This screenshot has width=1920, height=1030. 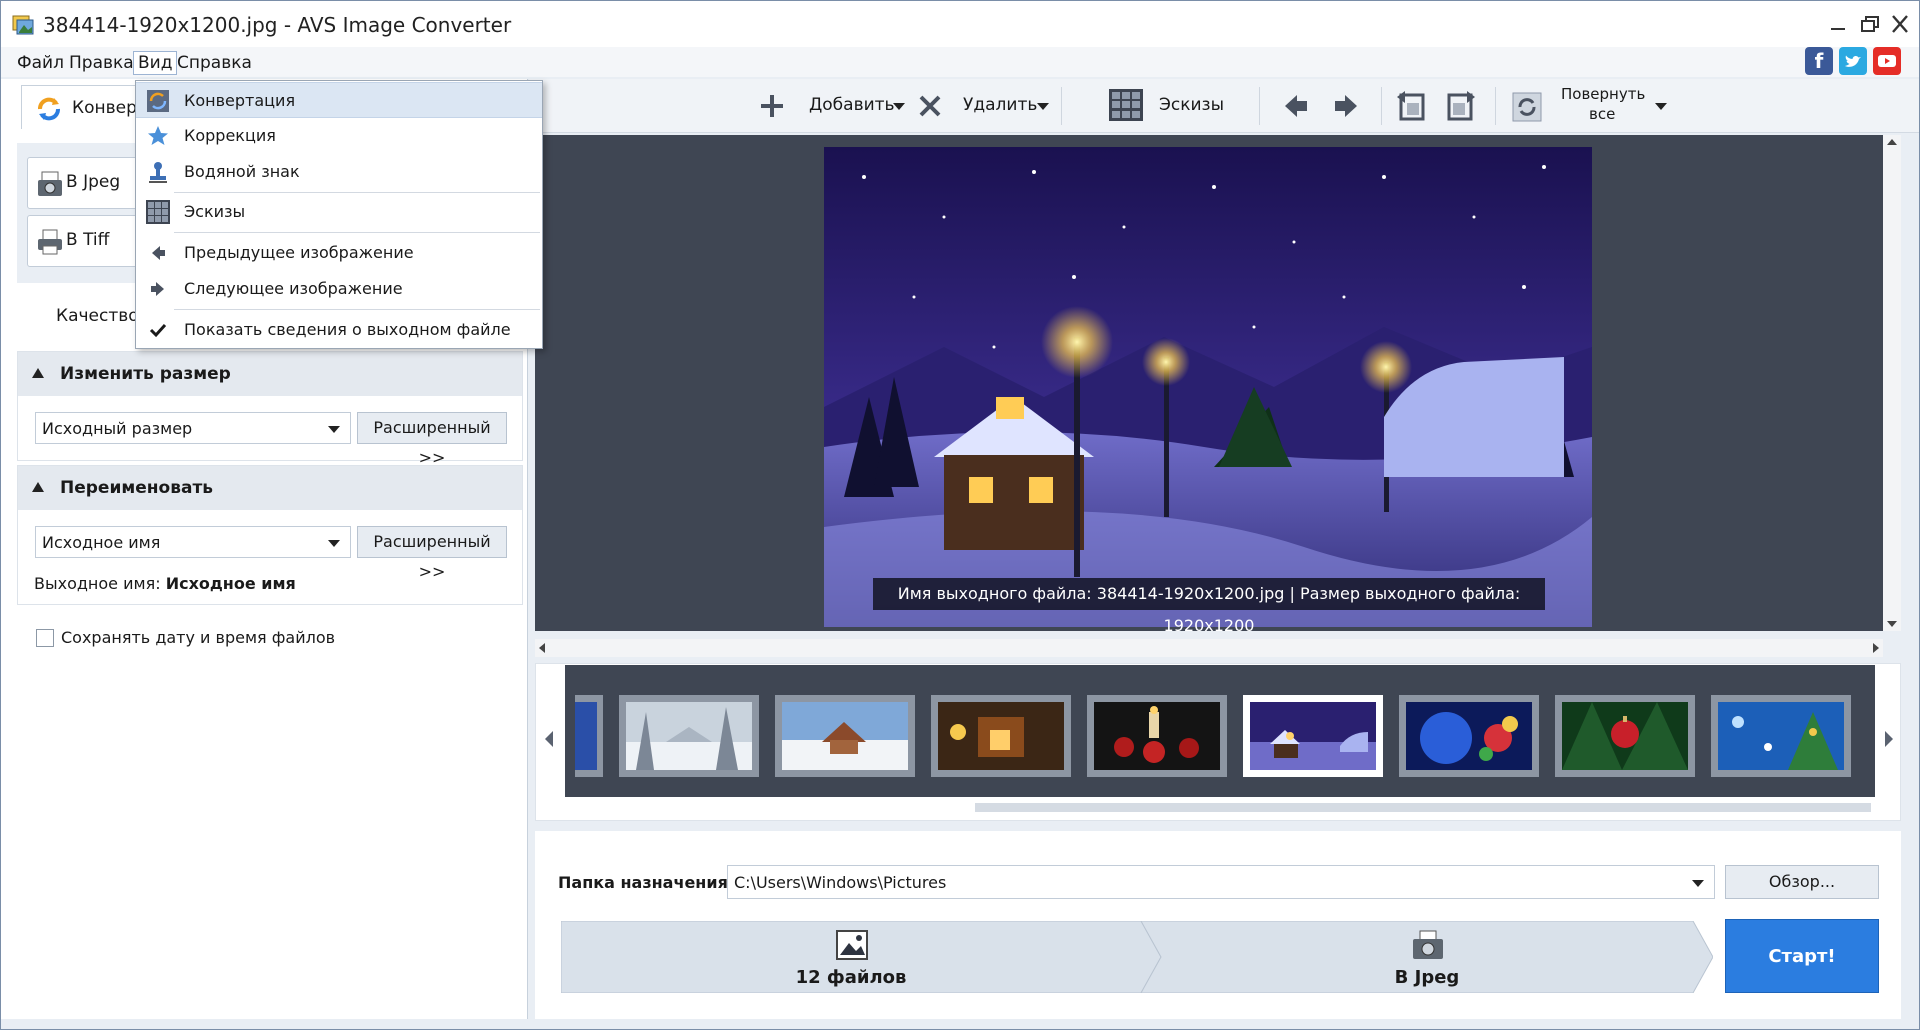 I want to click on resize-advanced-button: Расширенный >>, so click(x=432, y=439).